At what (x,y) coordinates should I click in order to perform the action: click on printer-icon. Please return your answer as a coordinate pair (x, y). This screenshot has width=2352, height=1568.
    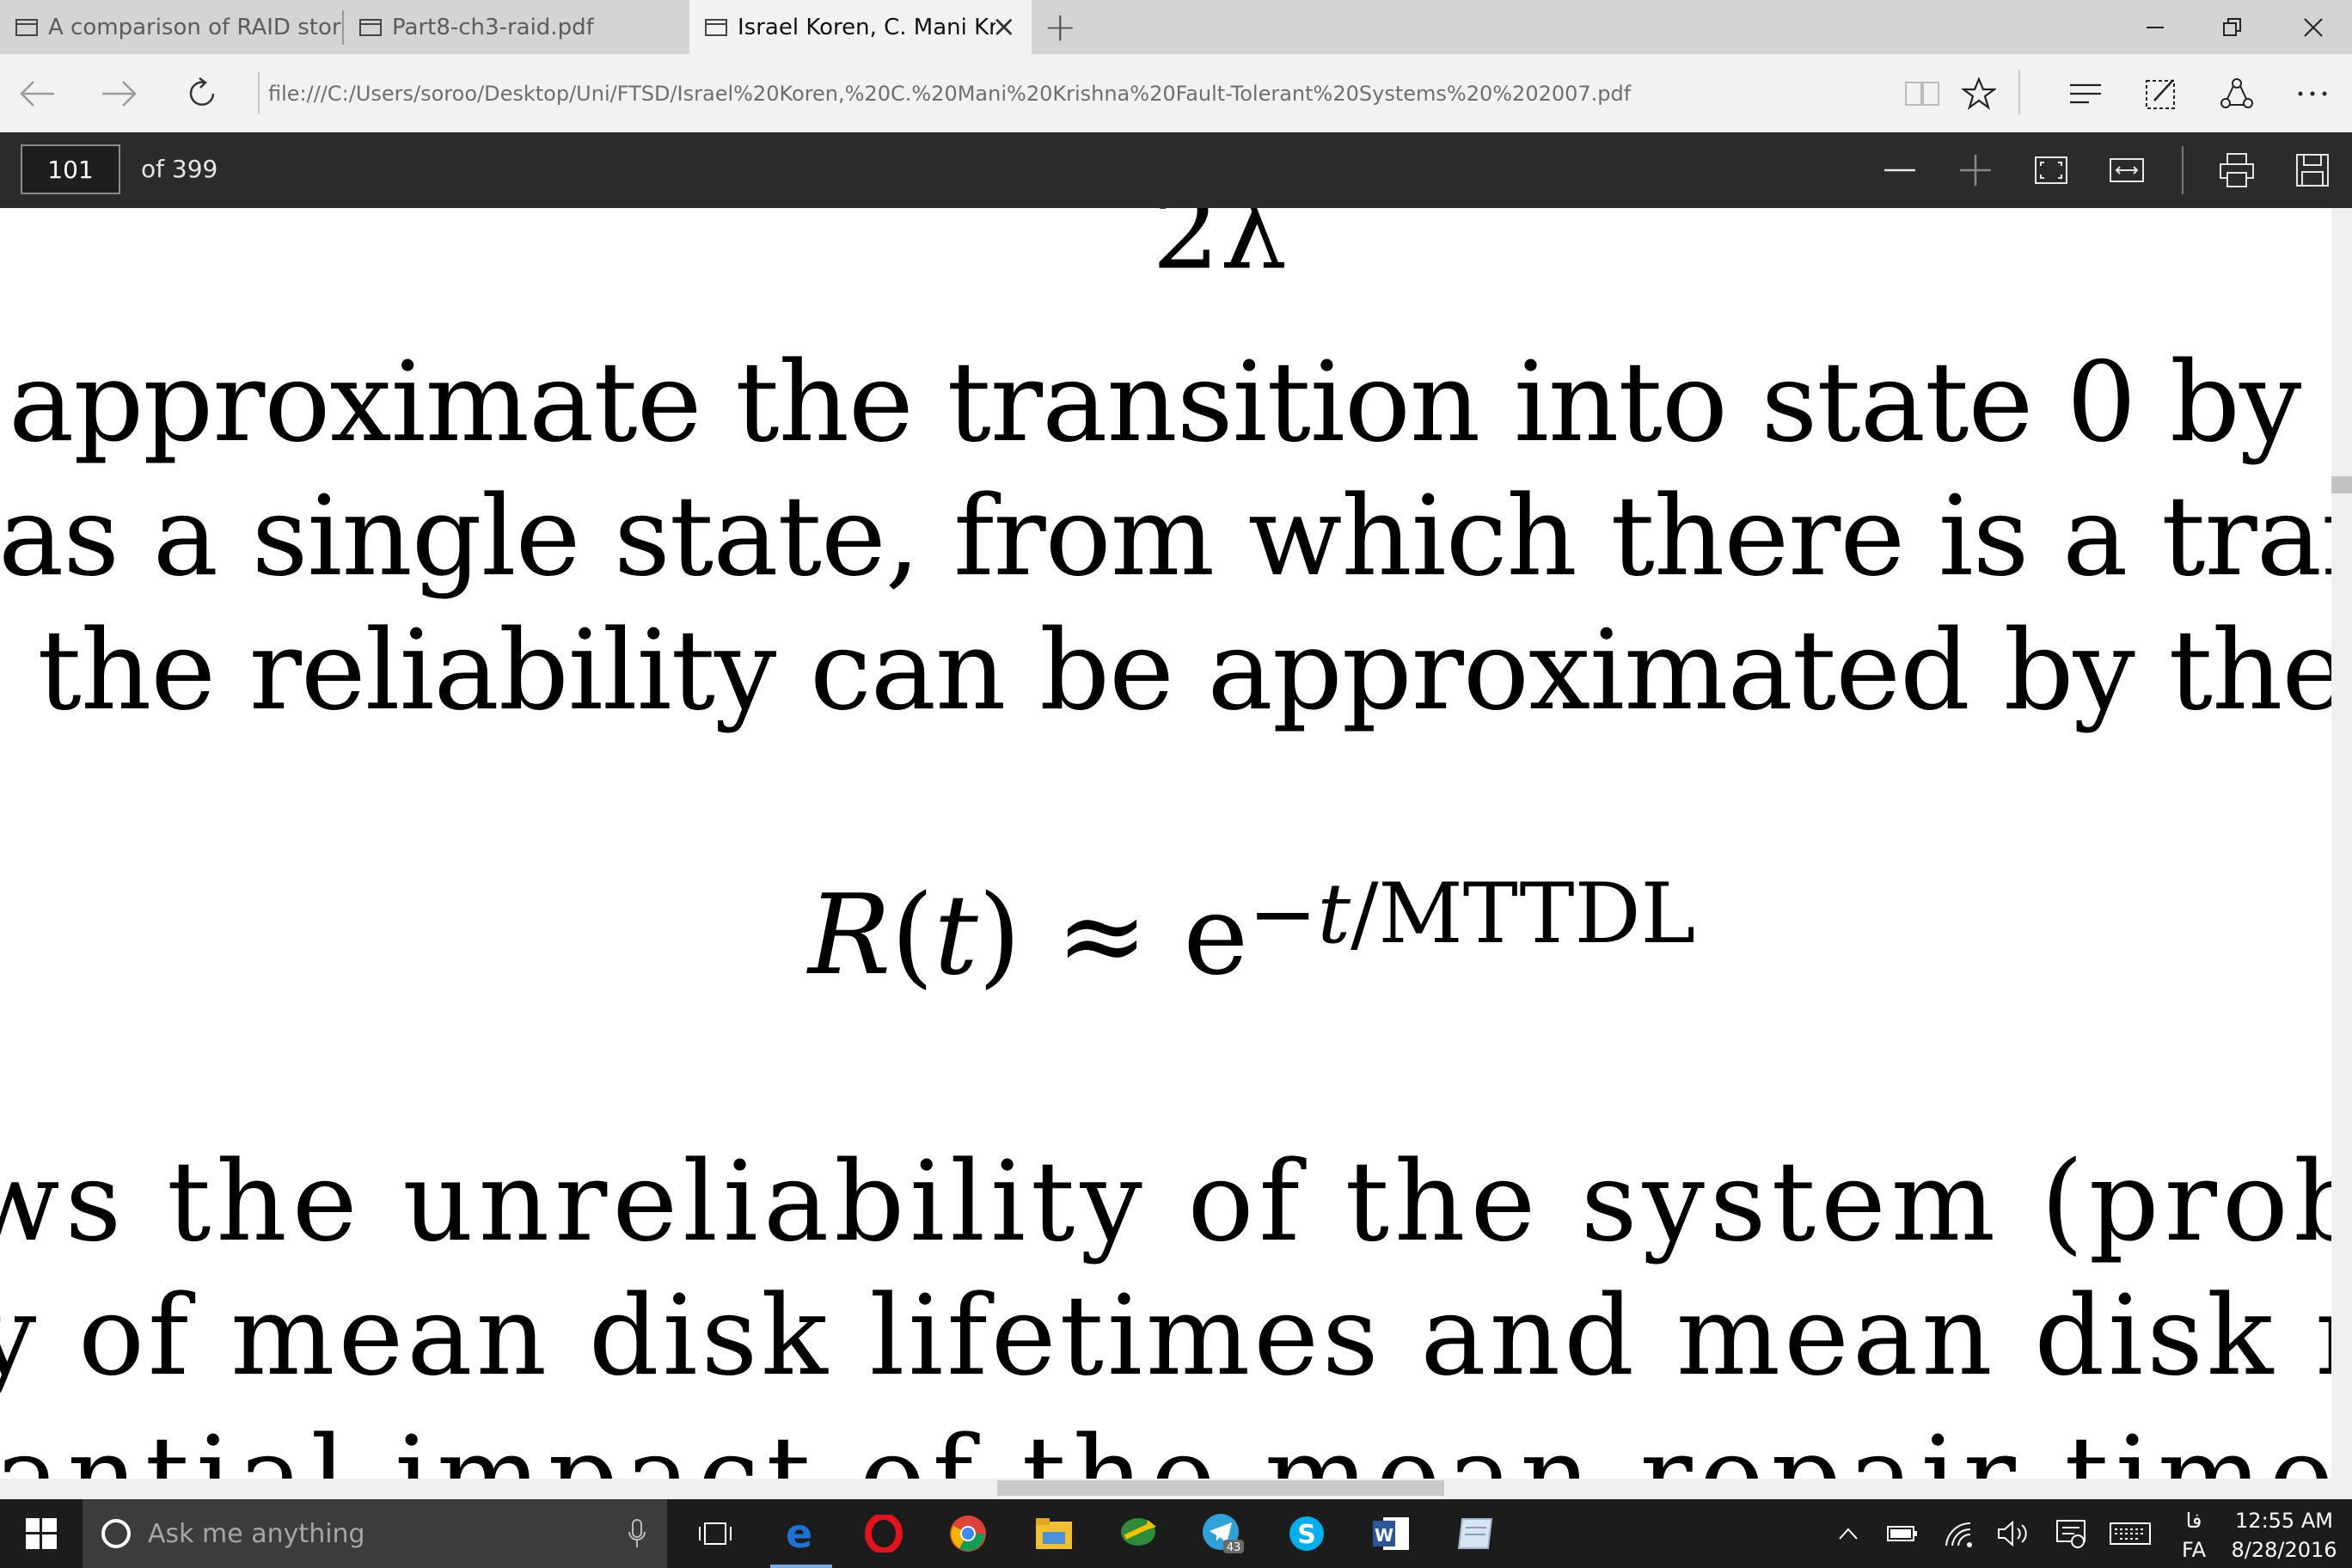
    Looking at the image, I should click on (2237, 170).